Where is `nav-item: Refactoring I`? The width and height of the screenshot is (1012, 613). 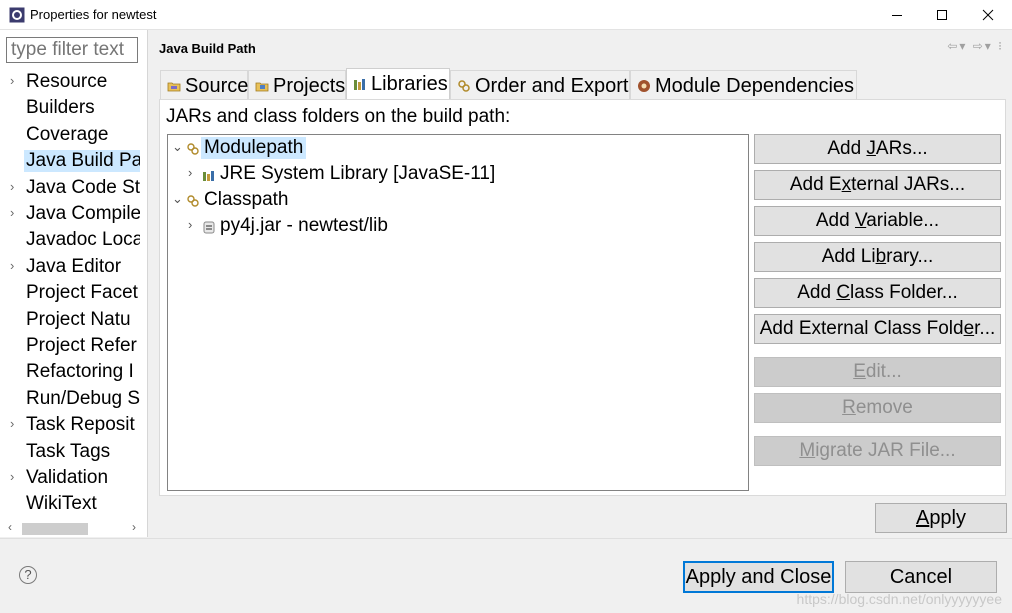 nav-item: Refactoring I is located at coordinates (70, 372).